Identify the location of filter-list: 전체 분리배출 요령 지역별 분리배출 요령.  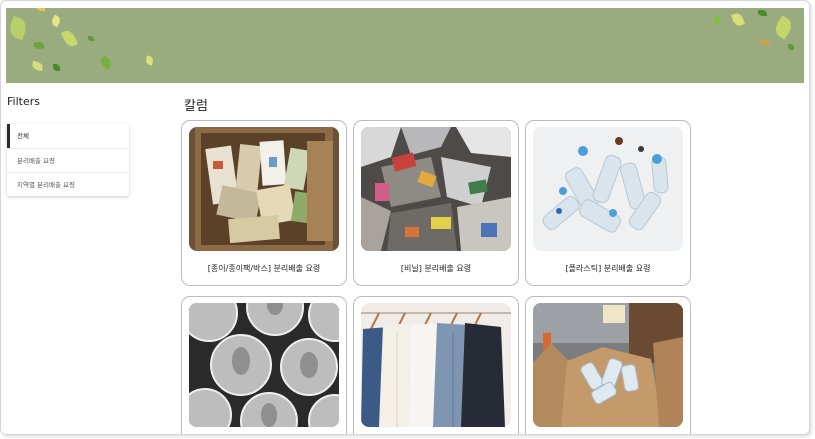
(68, 160).